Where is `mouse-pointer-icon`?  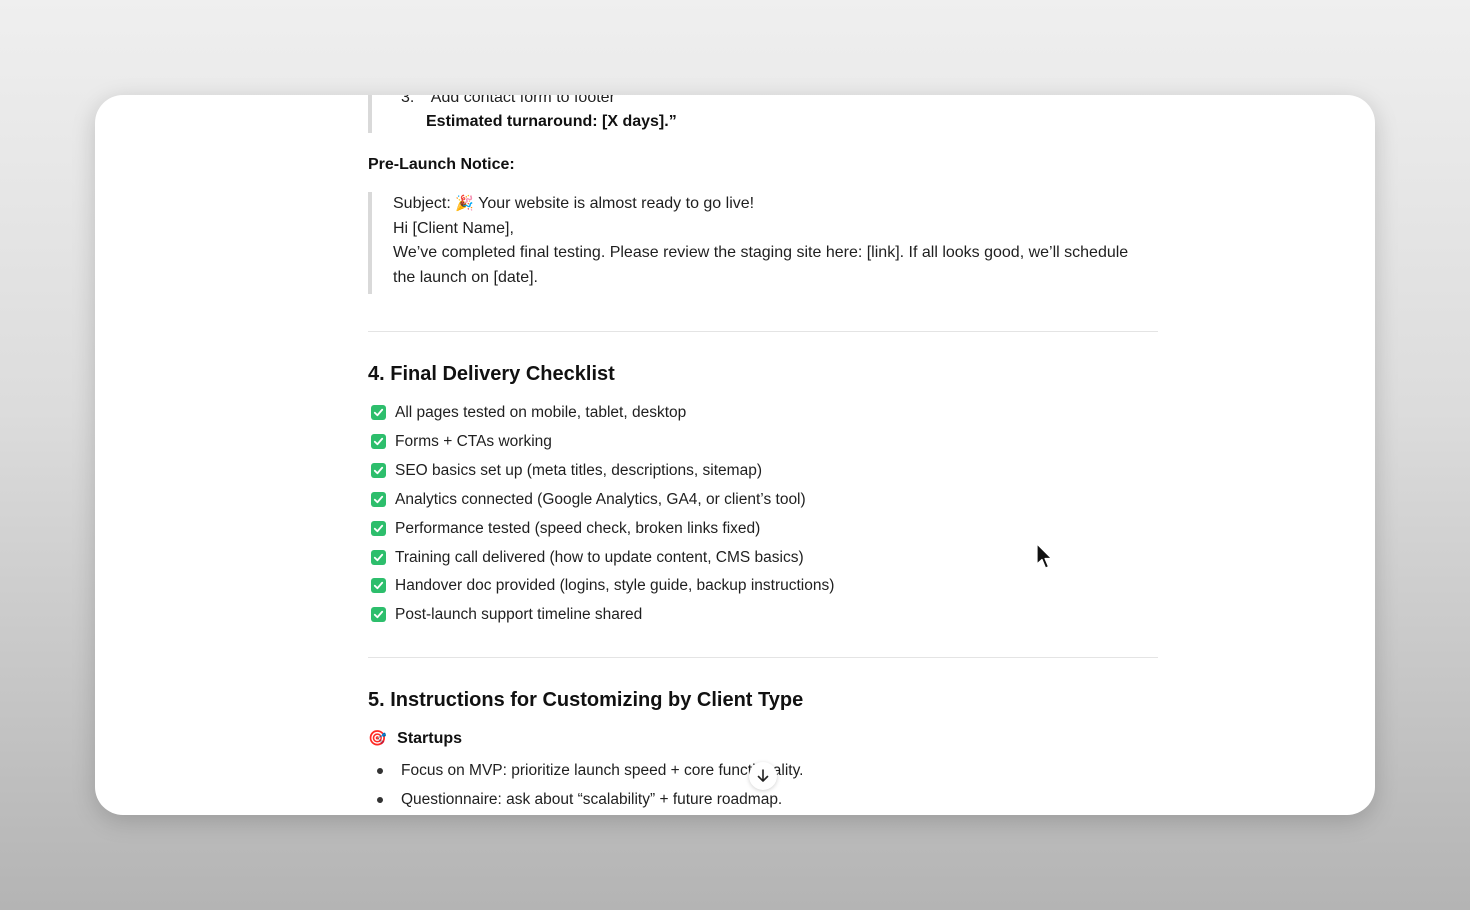
mouse-pointer-icon is located at coordinates (1044, 556).